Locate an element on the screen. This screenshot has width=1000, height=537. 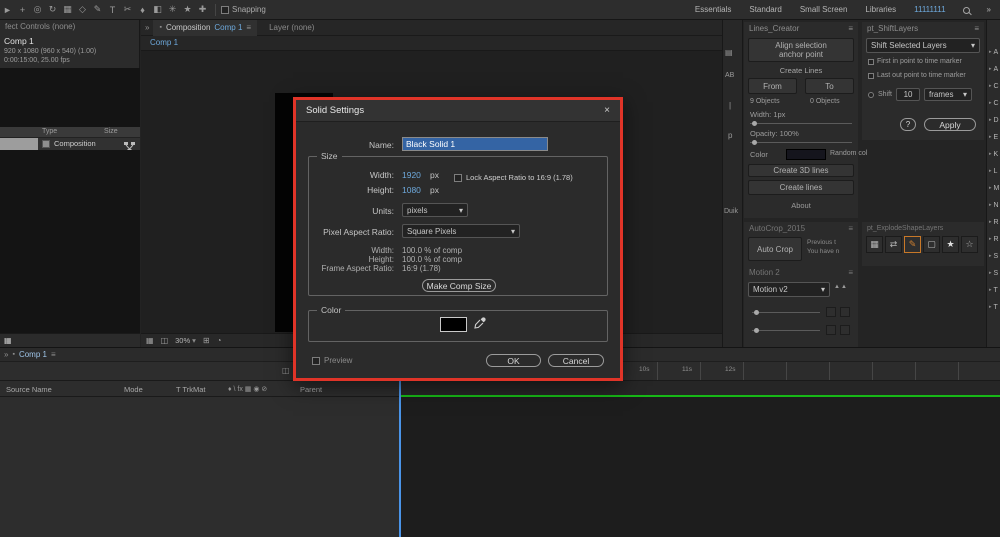
ok-button: OK is located at coordinates (513, 360).